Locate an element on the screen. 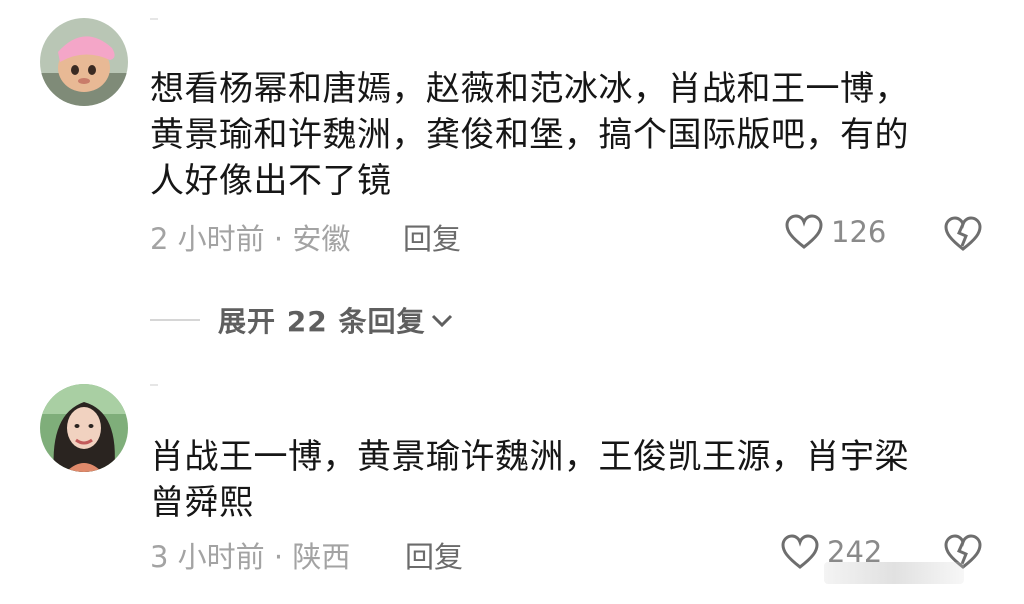 This screenshot has height=604, width=1024. avatar-photo-image is located at coordinates (84, 428).